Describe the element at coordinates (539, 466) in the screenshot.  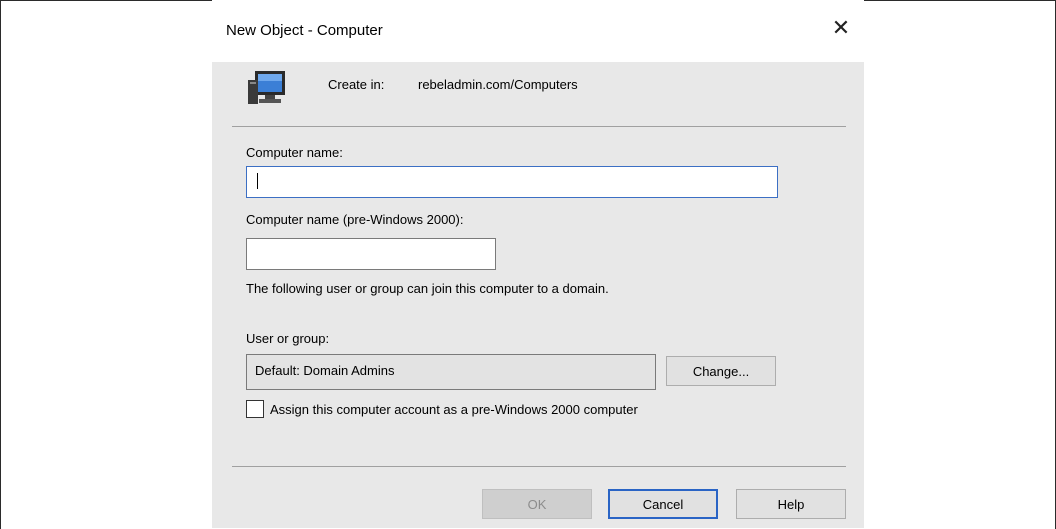
I see `separator-bottom` at that location.